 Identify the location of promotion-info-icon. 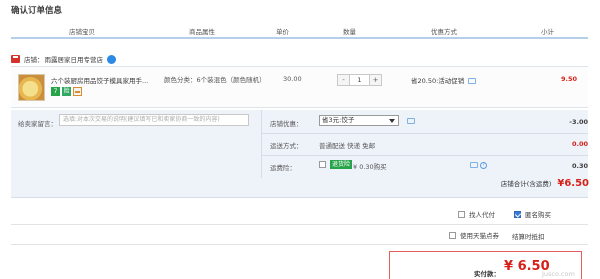
(472, 81).